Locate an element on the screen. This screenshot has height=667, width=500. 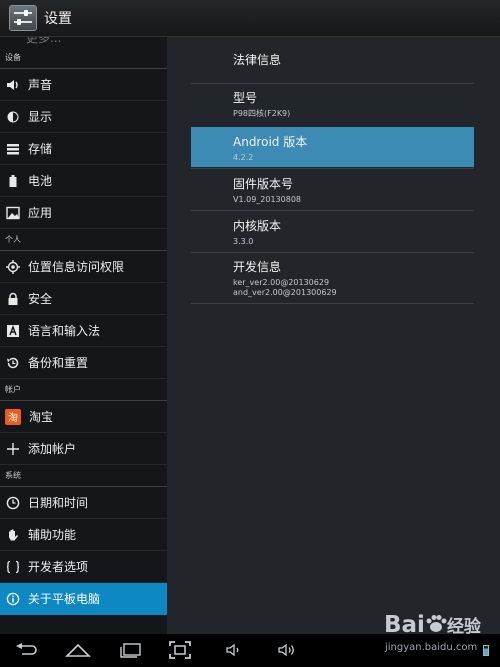
battery-status-icon is located at coordinates (486, 650).